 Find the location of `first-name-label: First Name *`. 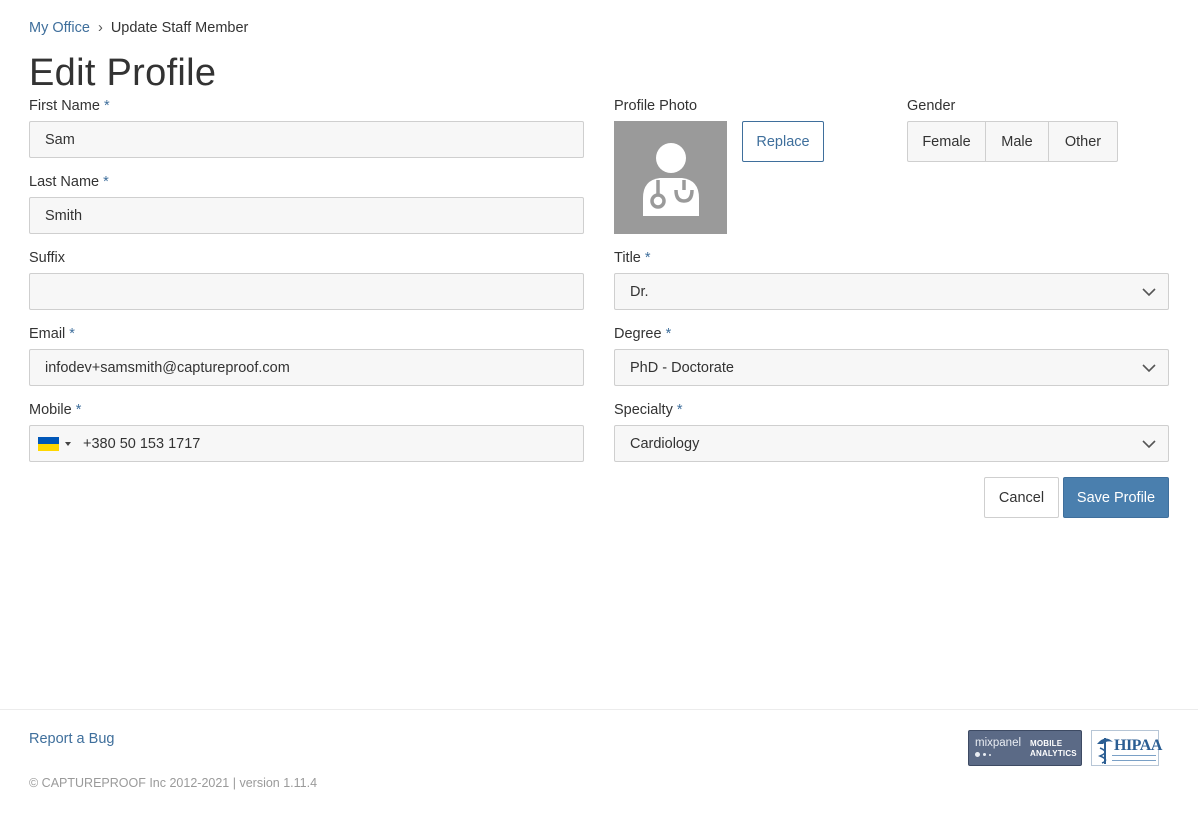

first-name-label: First Name * is located at coordinates (69, 106).